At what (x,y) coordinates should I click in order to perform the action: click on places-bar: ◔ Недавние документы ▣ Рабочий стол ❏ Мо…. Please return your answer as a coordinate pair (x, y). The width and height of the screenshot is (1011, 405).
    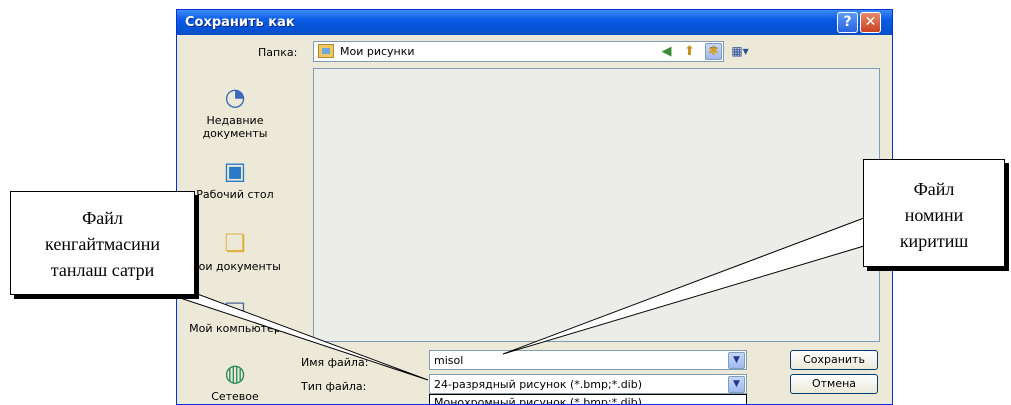
    Looking at the image, I should click on (235, 236).